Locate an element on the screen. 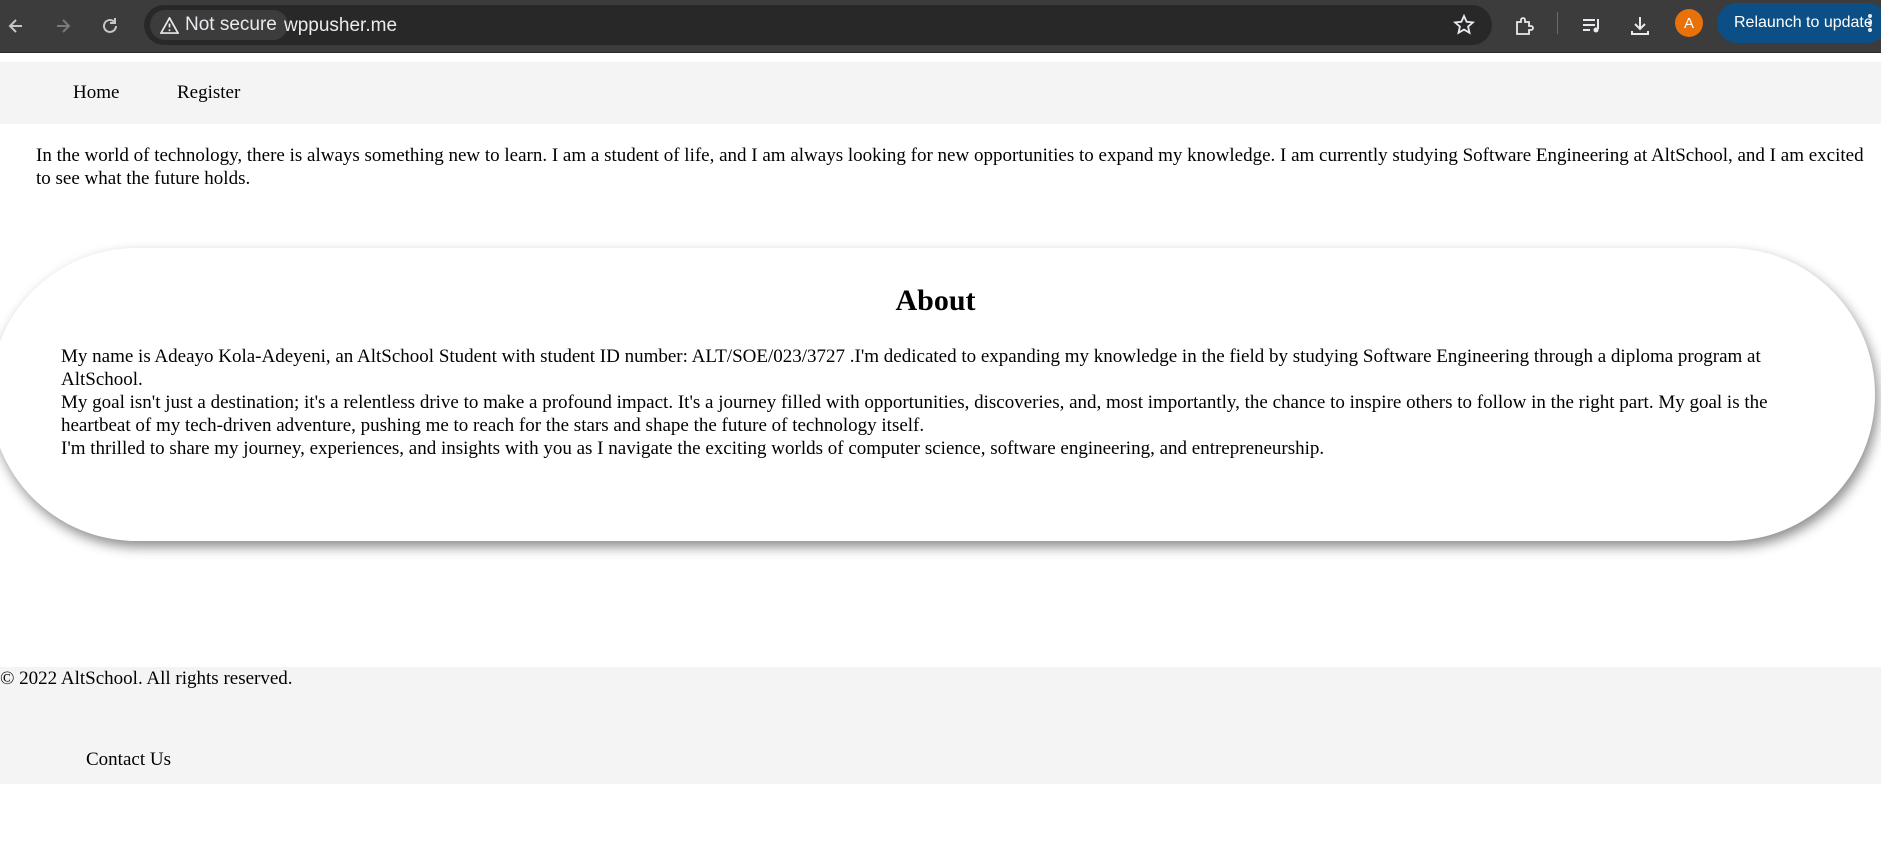  puzzle-icon is located at coordinates (1525, 26).